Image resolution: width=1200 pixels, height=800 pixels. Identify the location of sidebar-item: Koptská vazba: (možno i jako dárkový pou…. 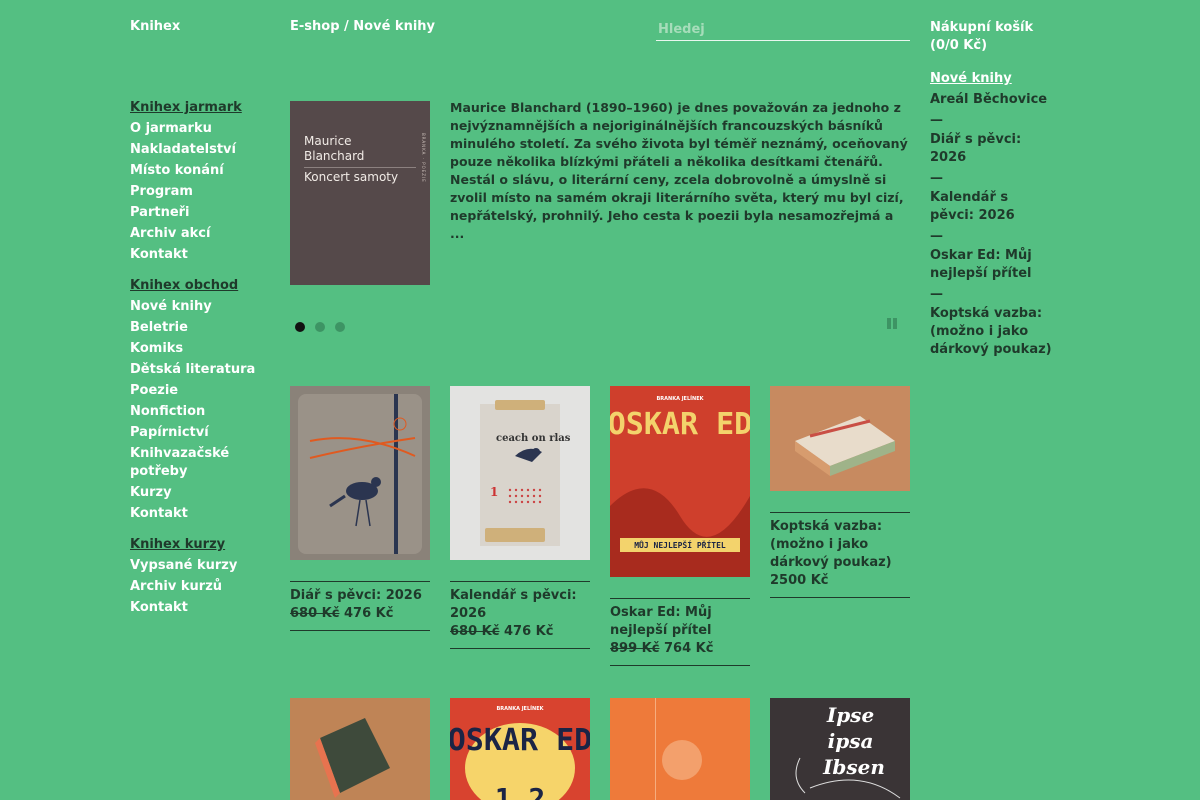
(992, 332).